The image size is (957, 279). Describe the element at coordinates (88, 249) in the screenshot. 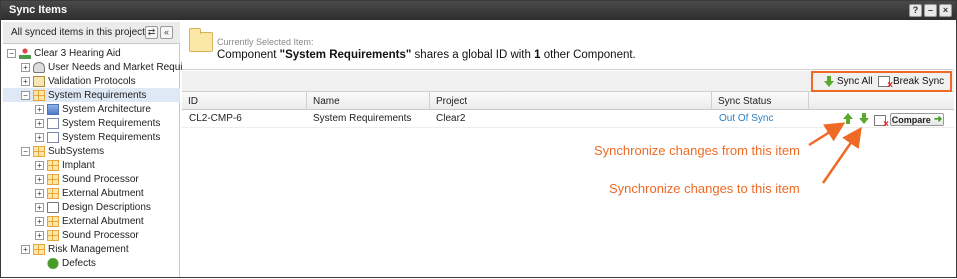

I see `tree-item-label: Risk Management` at that location.